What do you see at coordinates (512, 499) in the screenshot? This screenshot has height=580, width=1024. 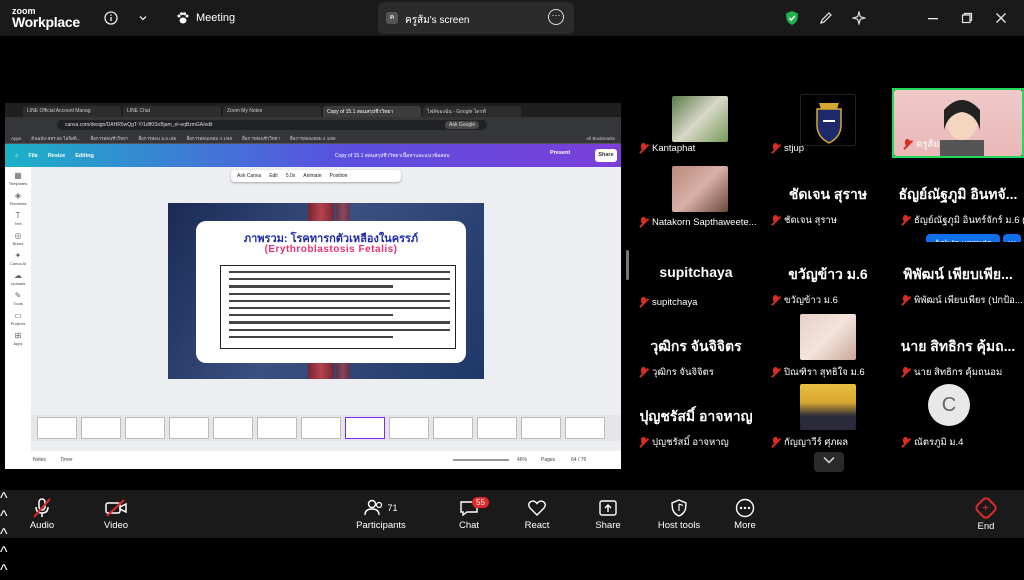 I see `audio-options-caret: ^` at bounding box center [512, 499].